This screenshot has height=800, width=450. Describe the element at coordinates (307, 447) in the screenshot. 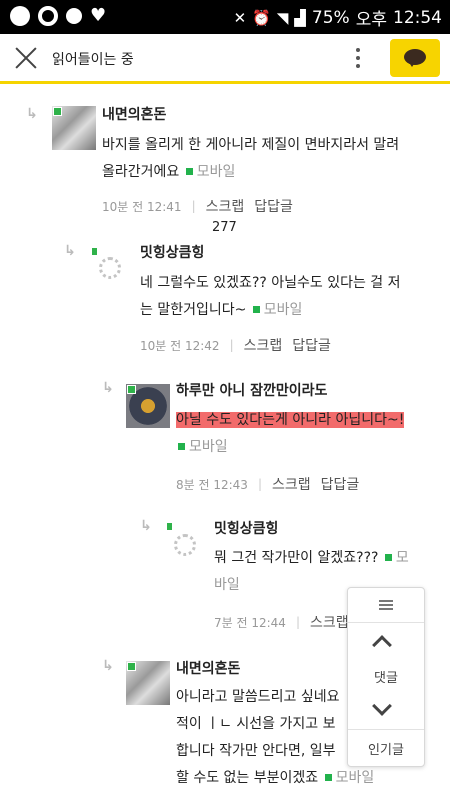

I see `comment-text-line: 모바일` at that location.